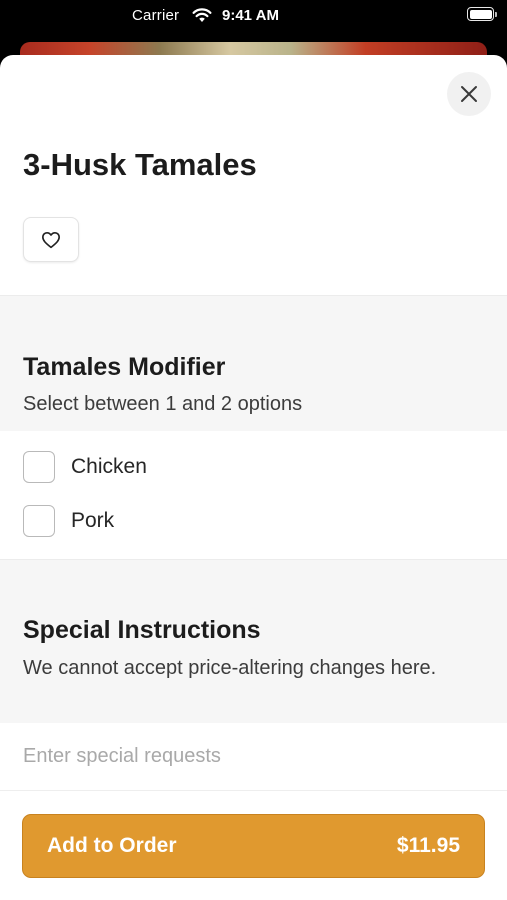 Image resolution: width=507 pixels, height=900 pixels. What do you see at coordinates (93, 520) in the screenshot?
I see `option-label: Pork` at bounding box center [93, 520].